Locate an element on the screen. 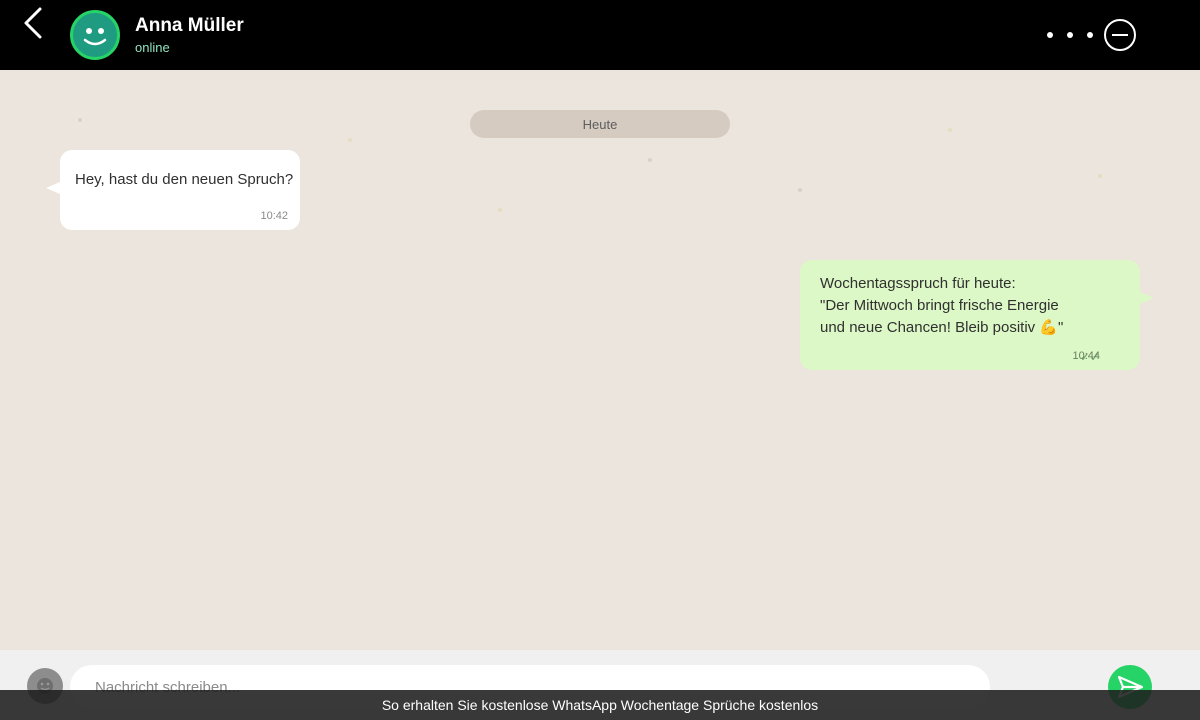 Image resolution: width=1200 pixels, height=720 pixels. minimize-button is located at coordinates (1120, 35).